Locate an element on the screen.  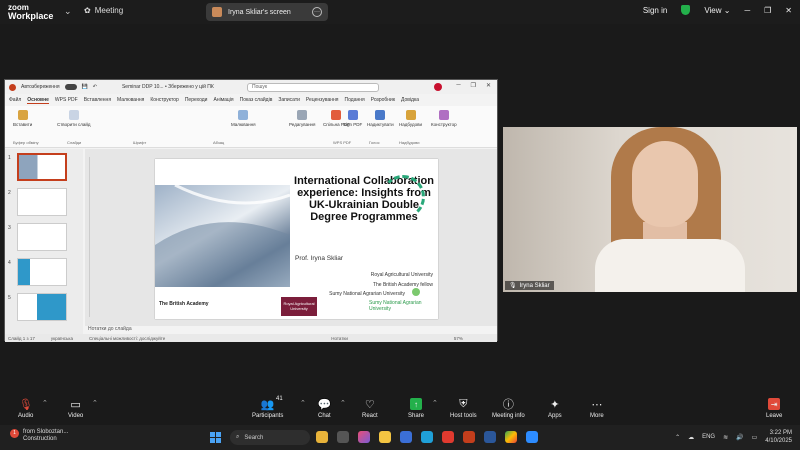
rau-logo: Royal Agricultural University is located at coordinates (299, 306).